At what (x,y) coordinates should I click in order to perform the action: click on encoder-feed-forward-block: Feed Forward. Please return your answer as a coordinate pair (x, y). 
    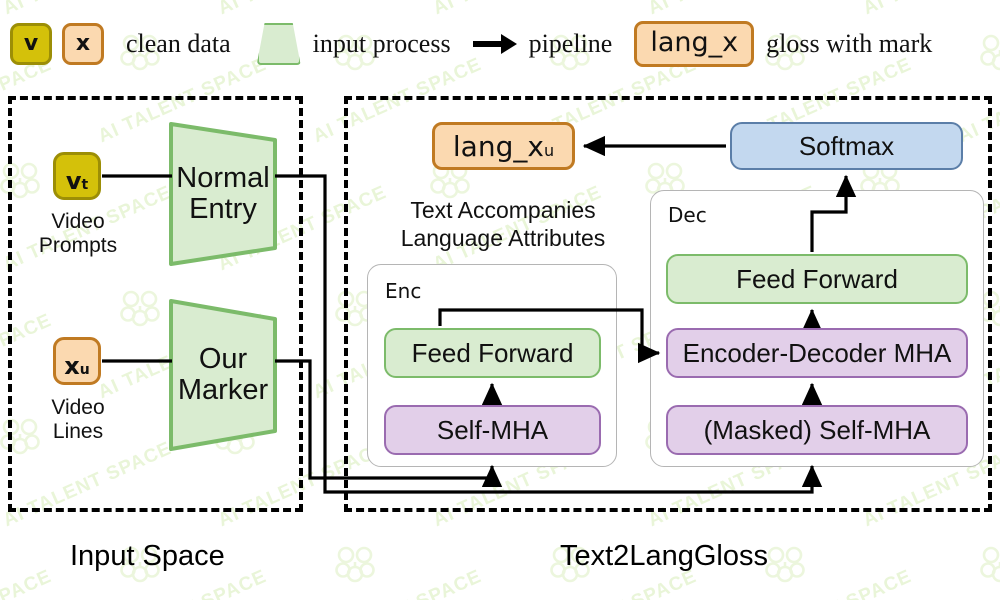
    Looking at the image, I should click on (492, 353).